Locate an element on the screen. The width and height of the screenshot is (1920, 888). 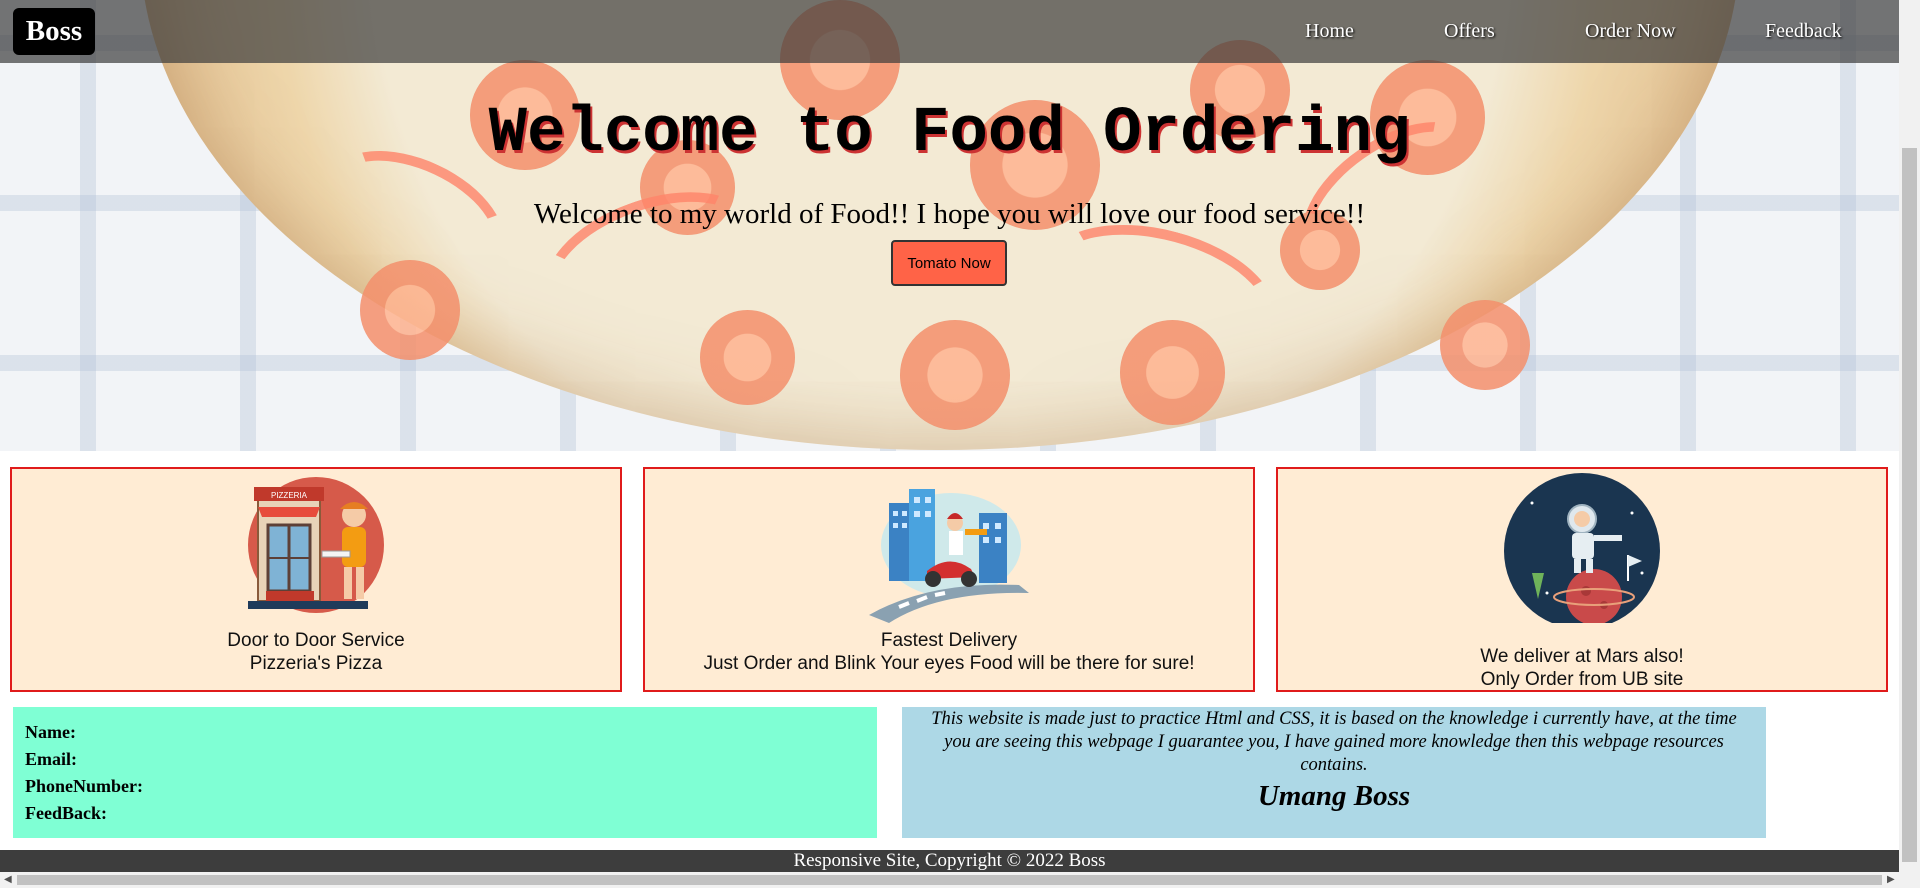
pizzeria-shop-icon: PIZZERIA is located at coordinates (316, 545).